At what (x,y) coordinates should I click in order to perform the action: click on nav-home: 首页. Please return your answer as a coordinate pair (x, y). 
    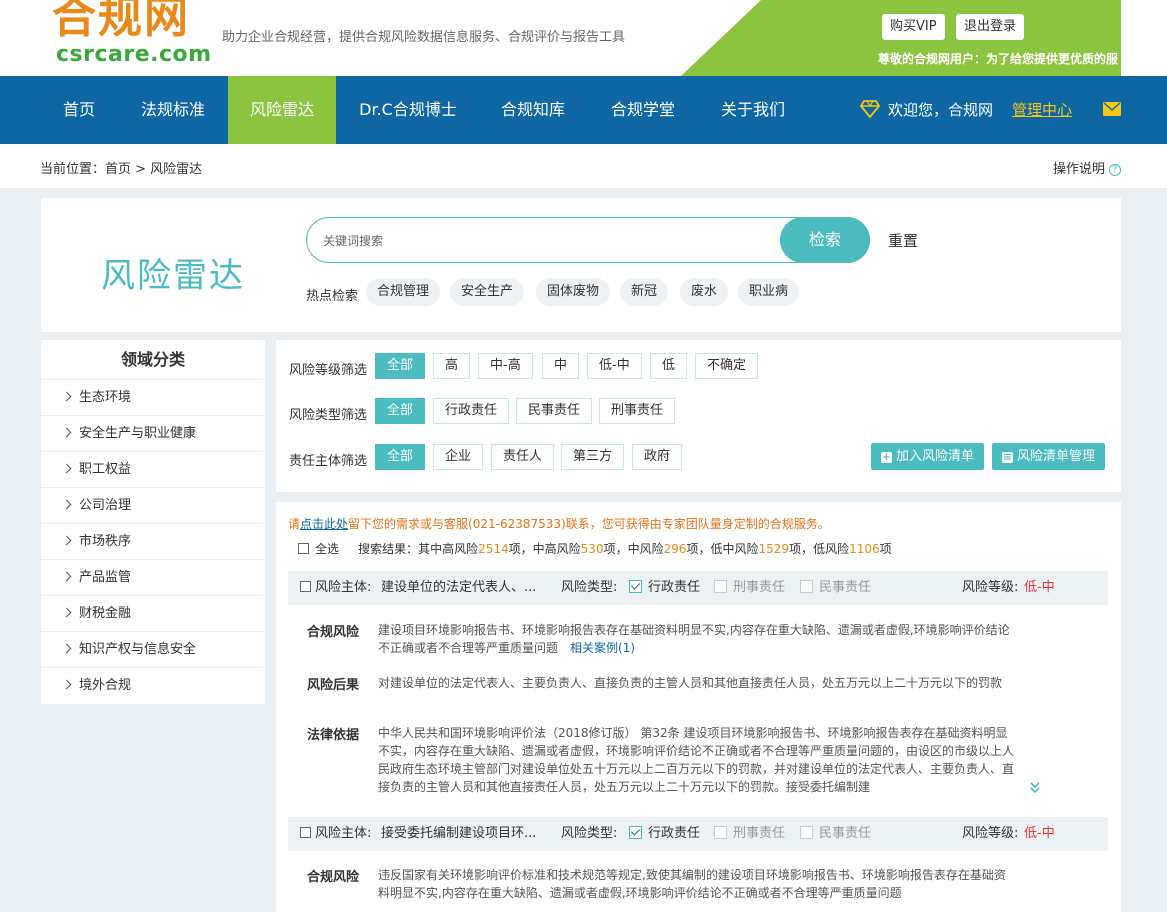
    Looking at the image, I should click on (79, 110).